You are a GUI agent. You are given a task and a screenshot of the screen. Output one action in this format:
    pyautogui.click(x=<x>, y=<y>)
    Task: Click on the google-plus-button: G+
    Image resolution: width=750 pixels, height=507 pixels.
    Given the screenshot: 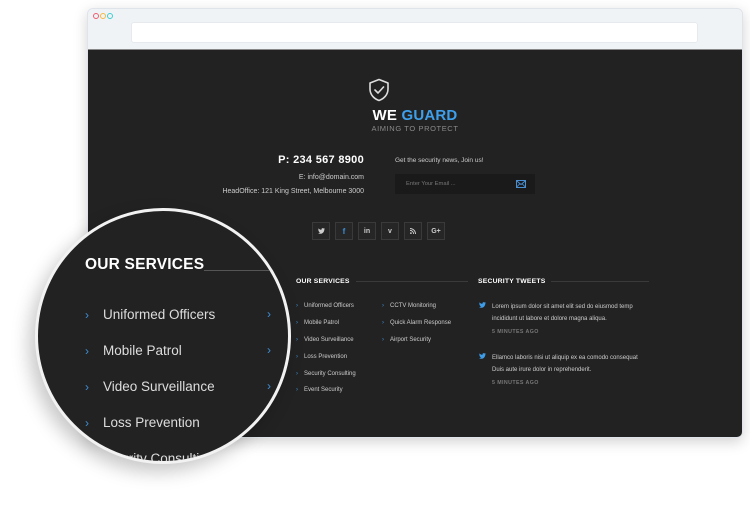 What is the action you would take?
    pyautogui.click(x=436, y=231)
    